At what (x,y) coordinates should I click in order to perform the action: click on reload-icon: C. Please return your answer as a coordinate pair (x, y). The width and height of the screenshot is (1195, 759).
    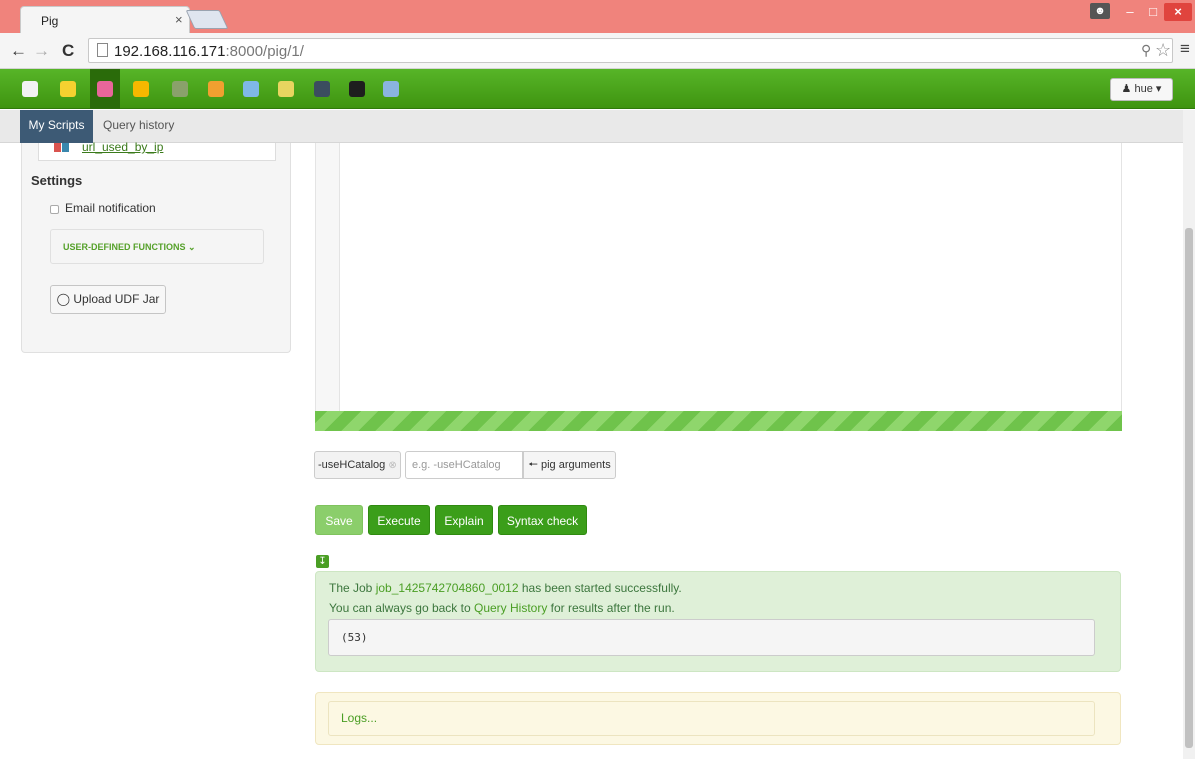
    Looking at the image, I should click on (68, 51).